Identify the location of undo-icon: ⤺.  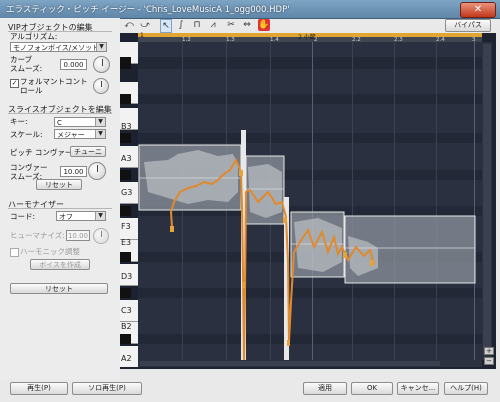
(129, 25).